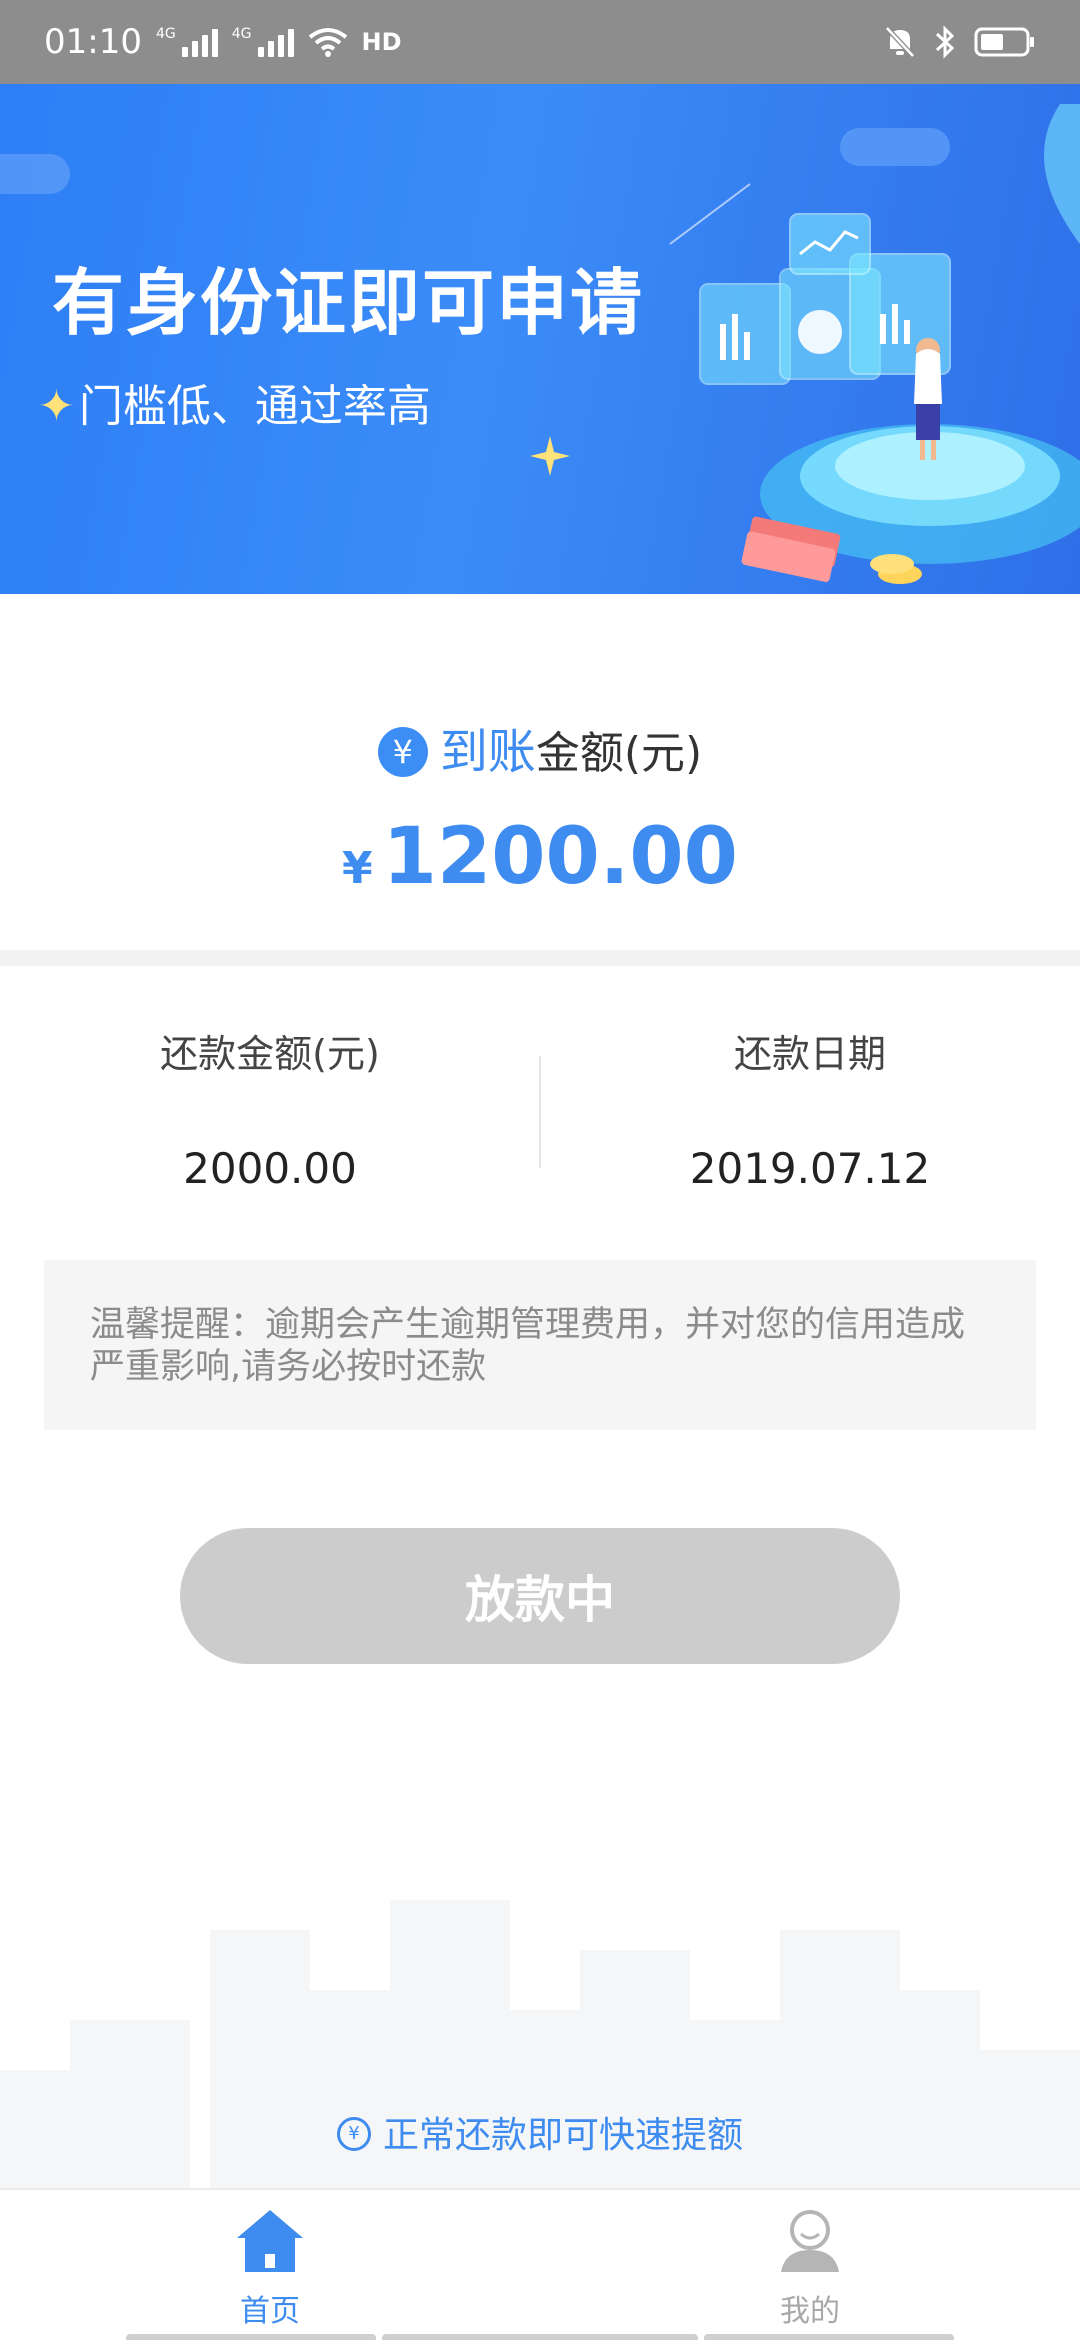  I want to click on quota-promo: ¥ 正常还款即可快速提额, so click(540, 2132).